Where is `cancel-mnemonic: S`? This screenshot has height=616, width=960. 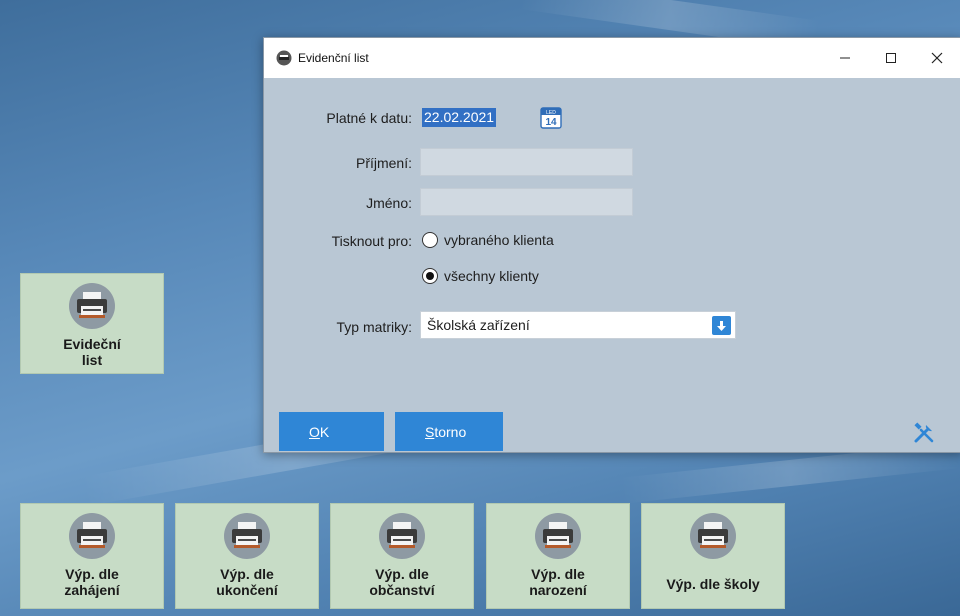 cancel-mnemonic: S is located at coordinates (430, 431).